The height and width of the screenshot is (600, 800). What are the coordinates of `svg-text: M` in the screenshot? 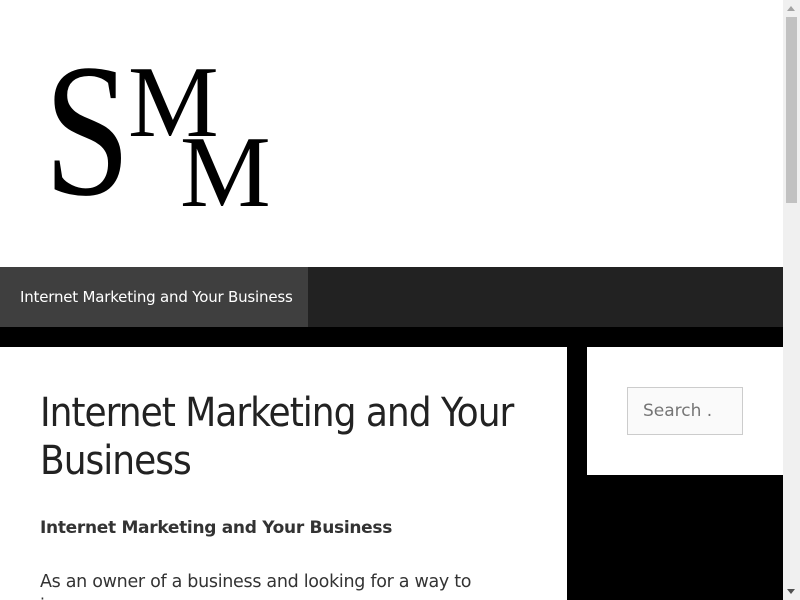 It's located at (225, 164).